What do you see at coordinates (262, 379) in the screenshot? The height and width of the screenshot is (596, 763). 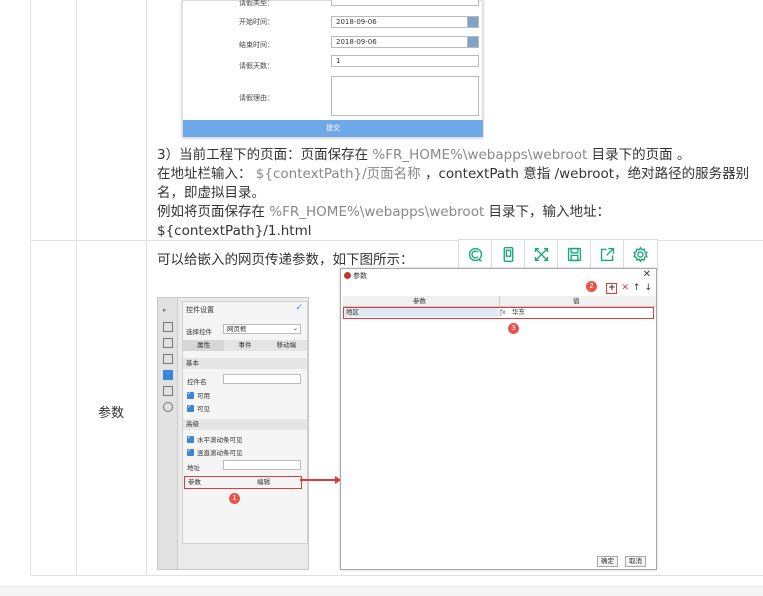 I see `widget-name-input` at bounding box center [262, 379].